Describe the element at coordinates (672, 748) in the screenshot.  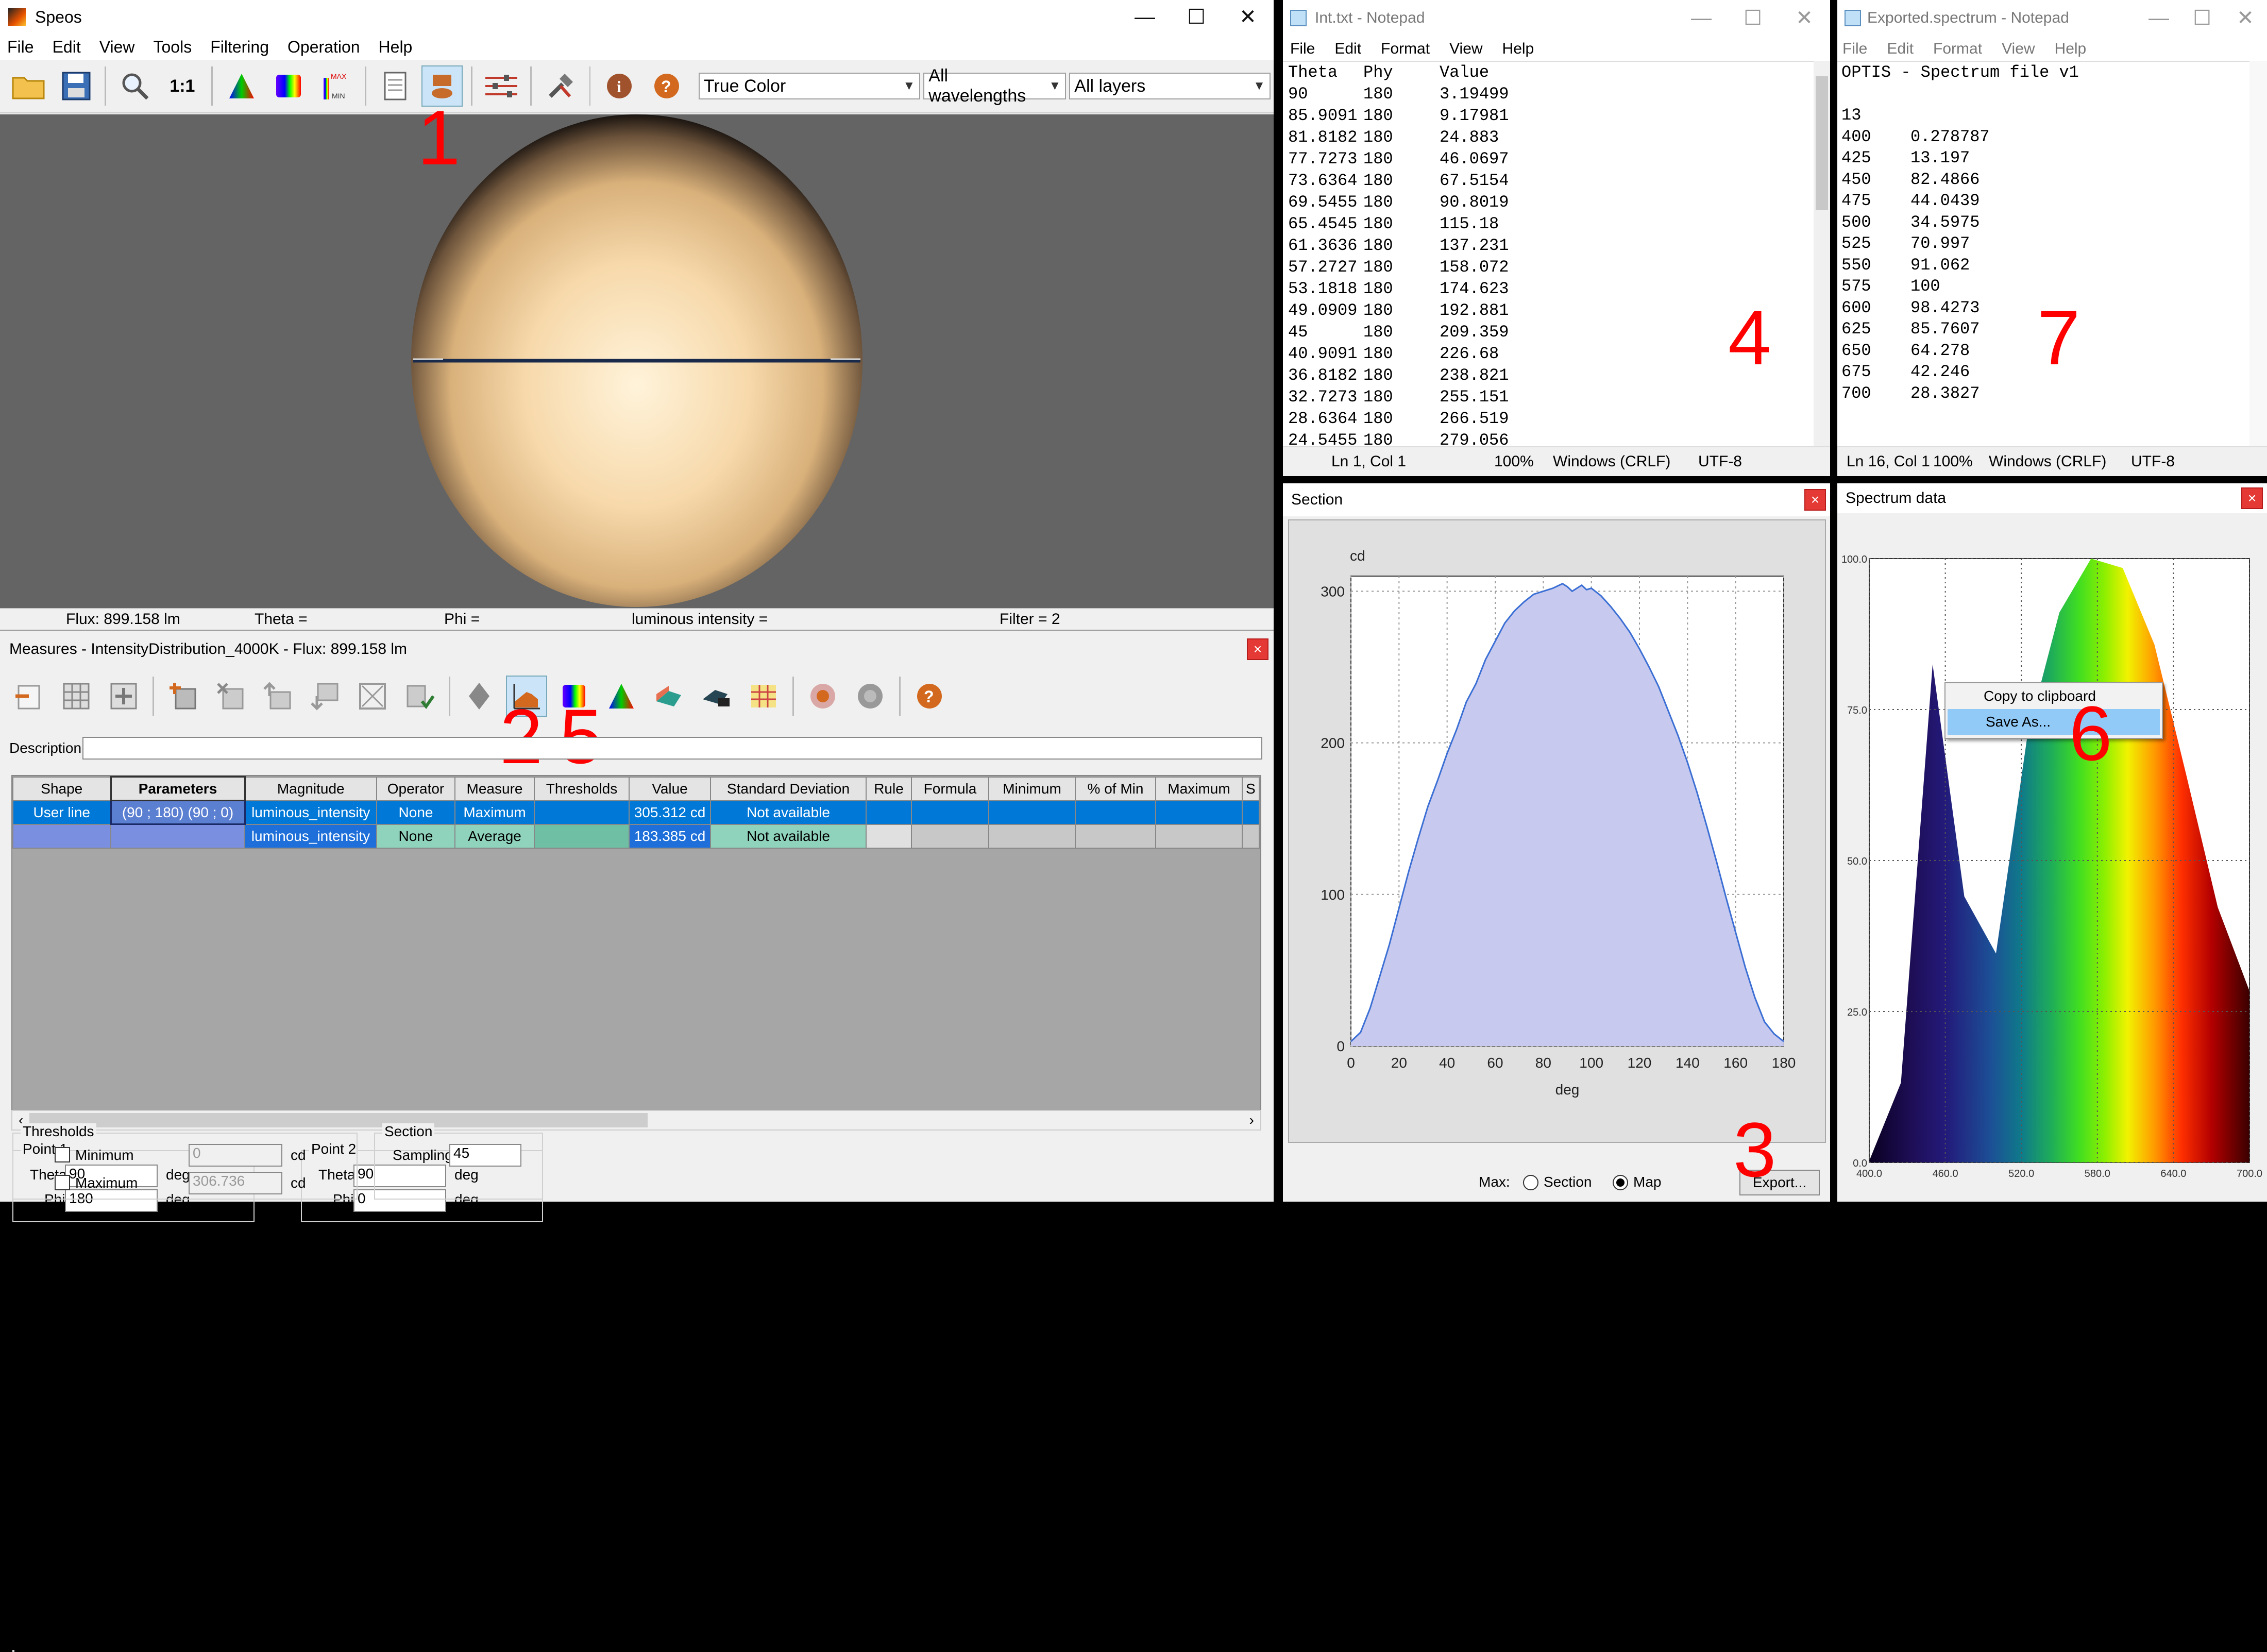
I see `description-input` at that location.